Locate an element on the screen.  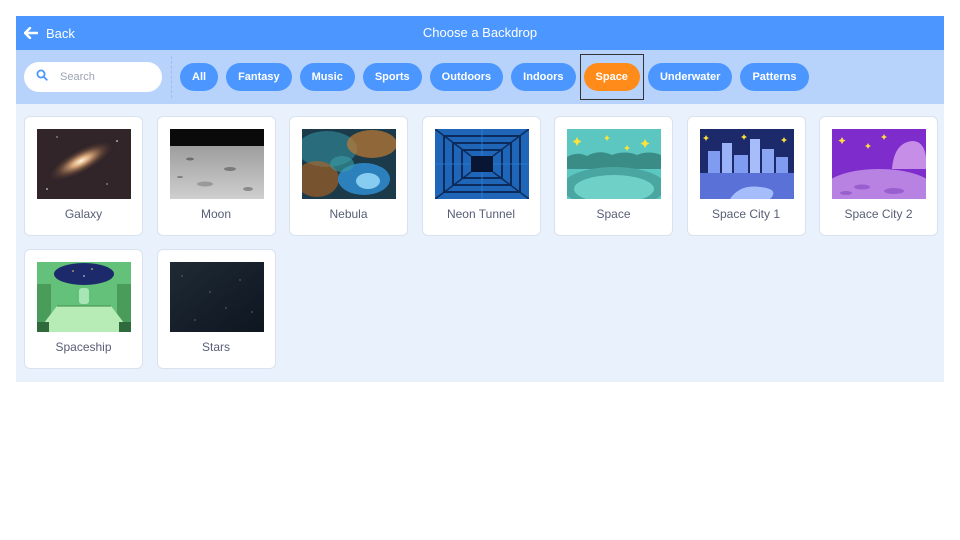
tag-fantasy: Fantasy is located at coordinates (259, 77).